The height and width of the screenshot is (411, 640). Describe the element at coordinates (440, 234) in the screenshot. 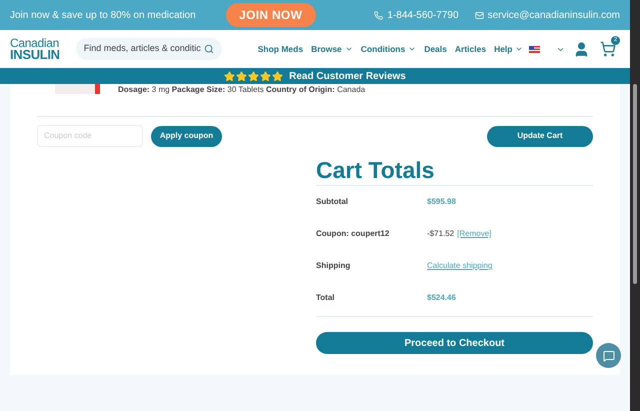

I see `discount-value: -$71.52` at that location.